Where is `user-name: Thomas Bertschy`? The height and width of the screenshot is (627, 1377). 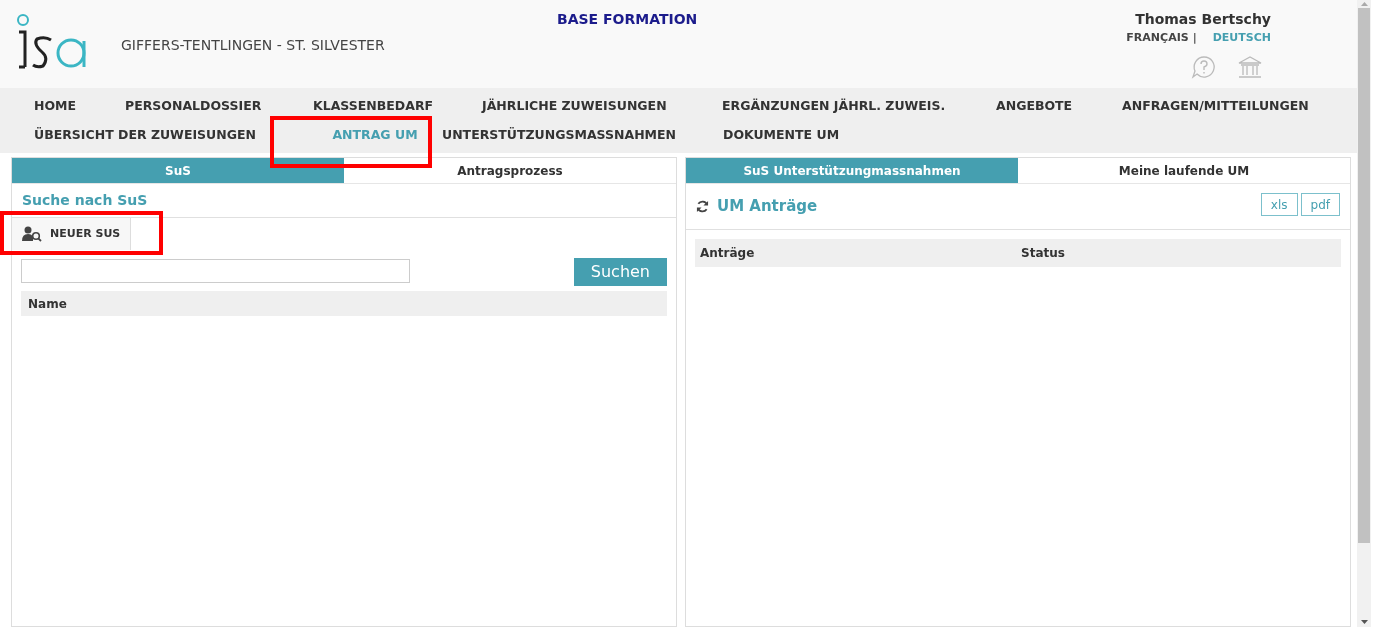
user-name: Thomas Bertschy is located at coordinates (1203, 19).